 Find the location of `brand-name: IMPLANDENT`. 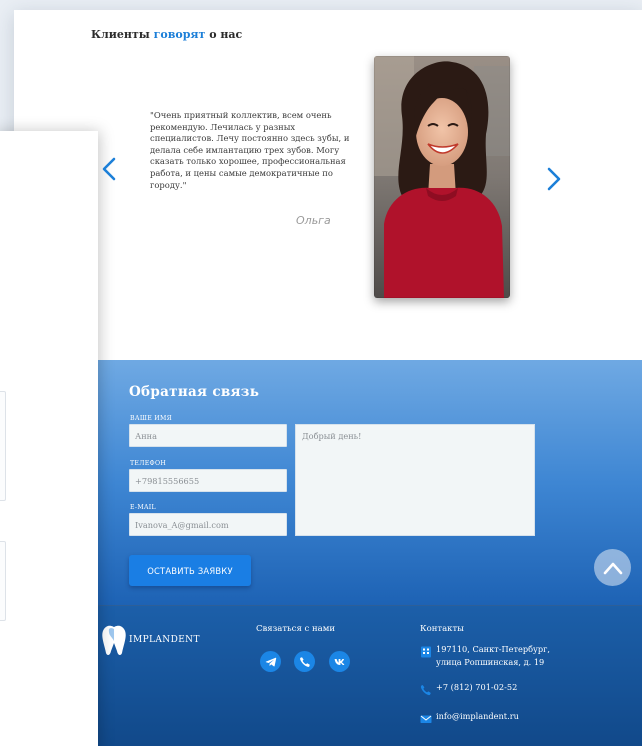

brand-name: IMPLANDENT is located at coordinates (164, 640).